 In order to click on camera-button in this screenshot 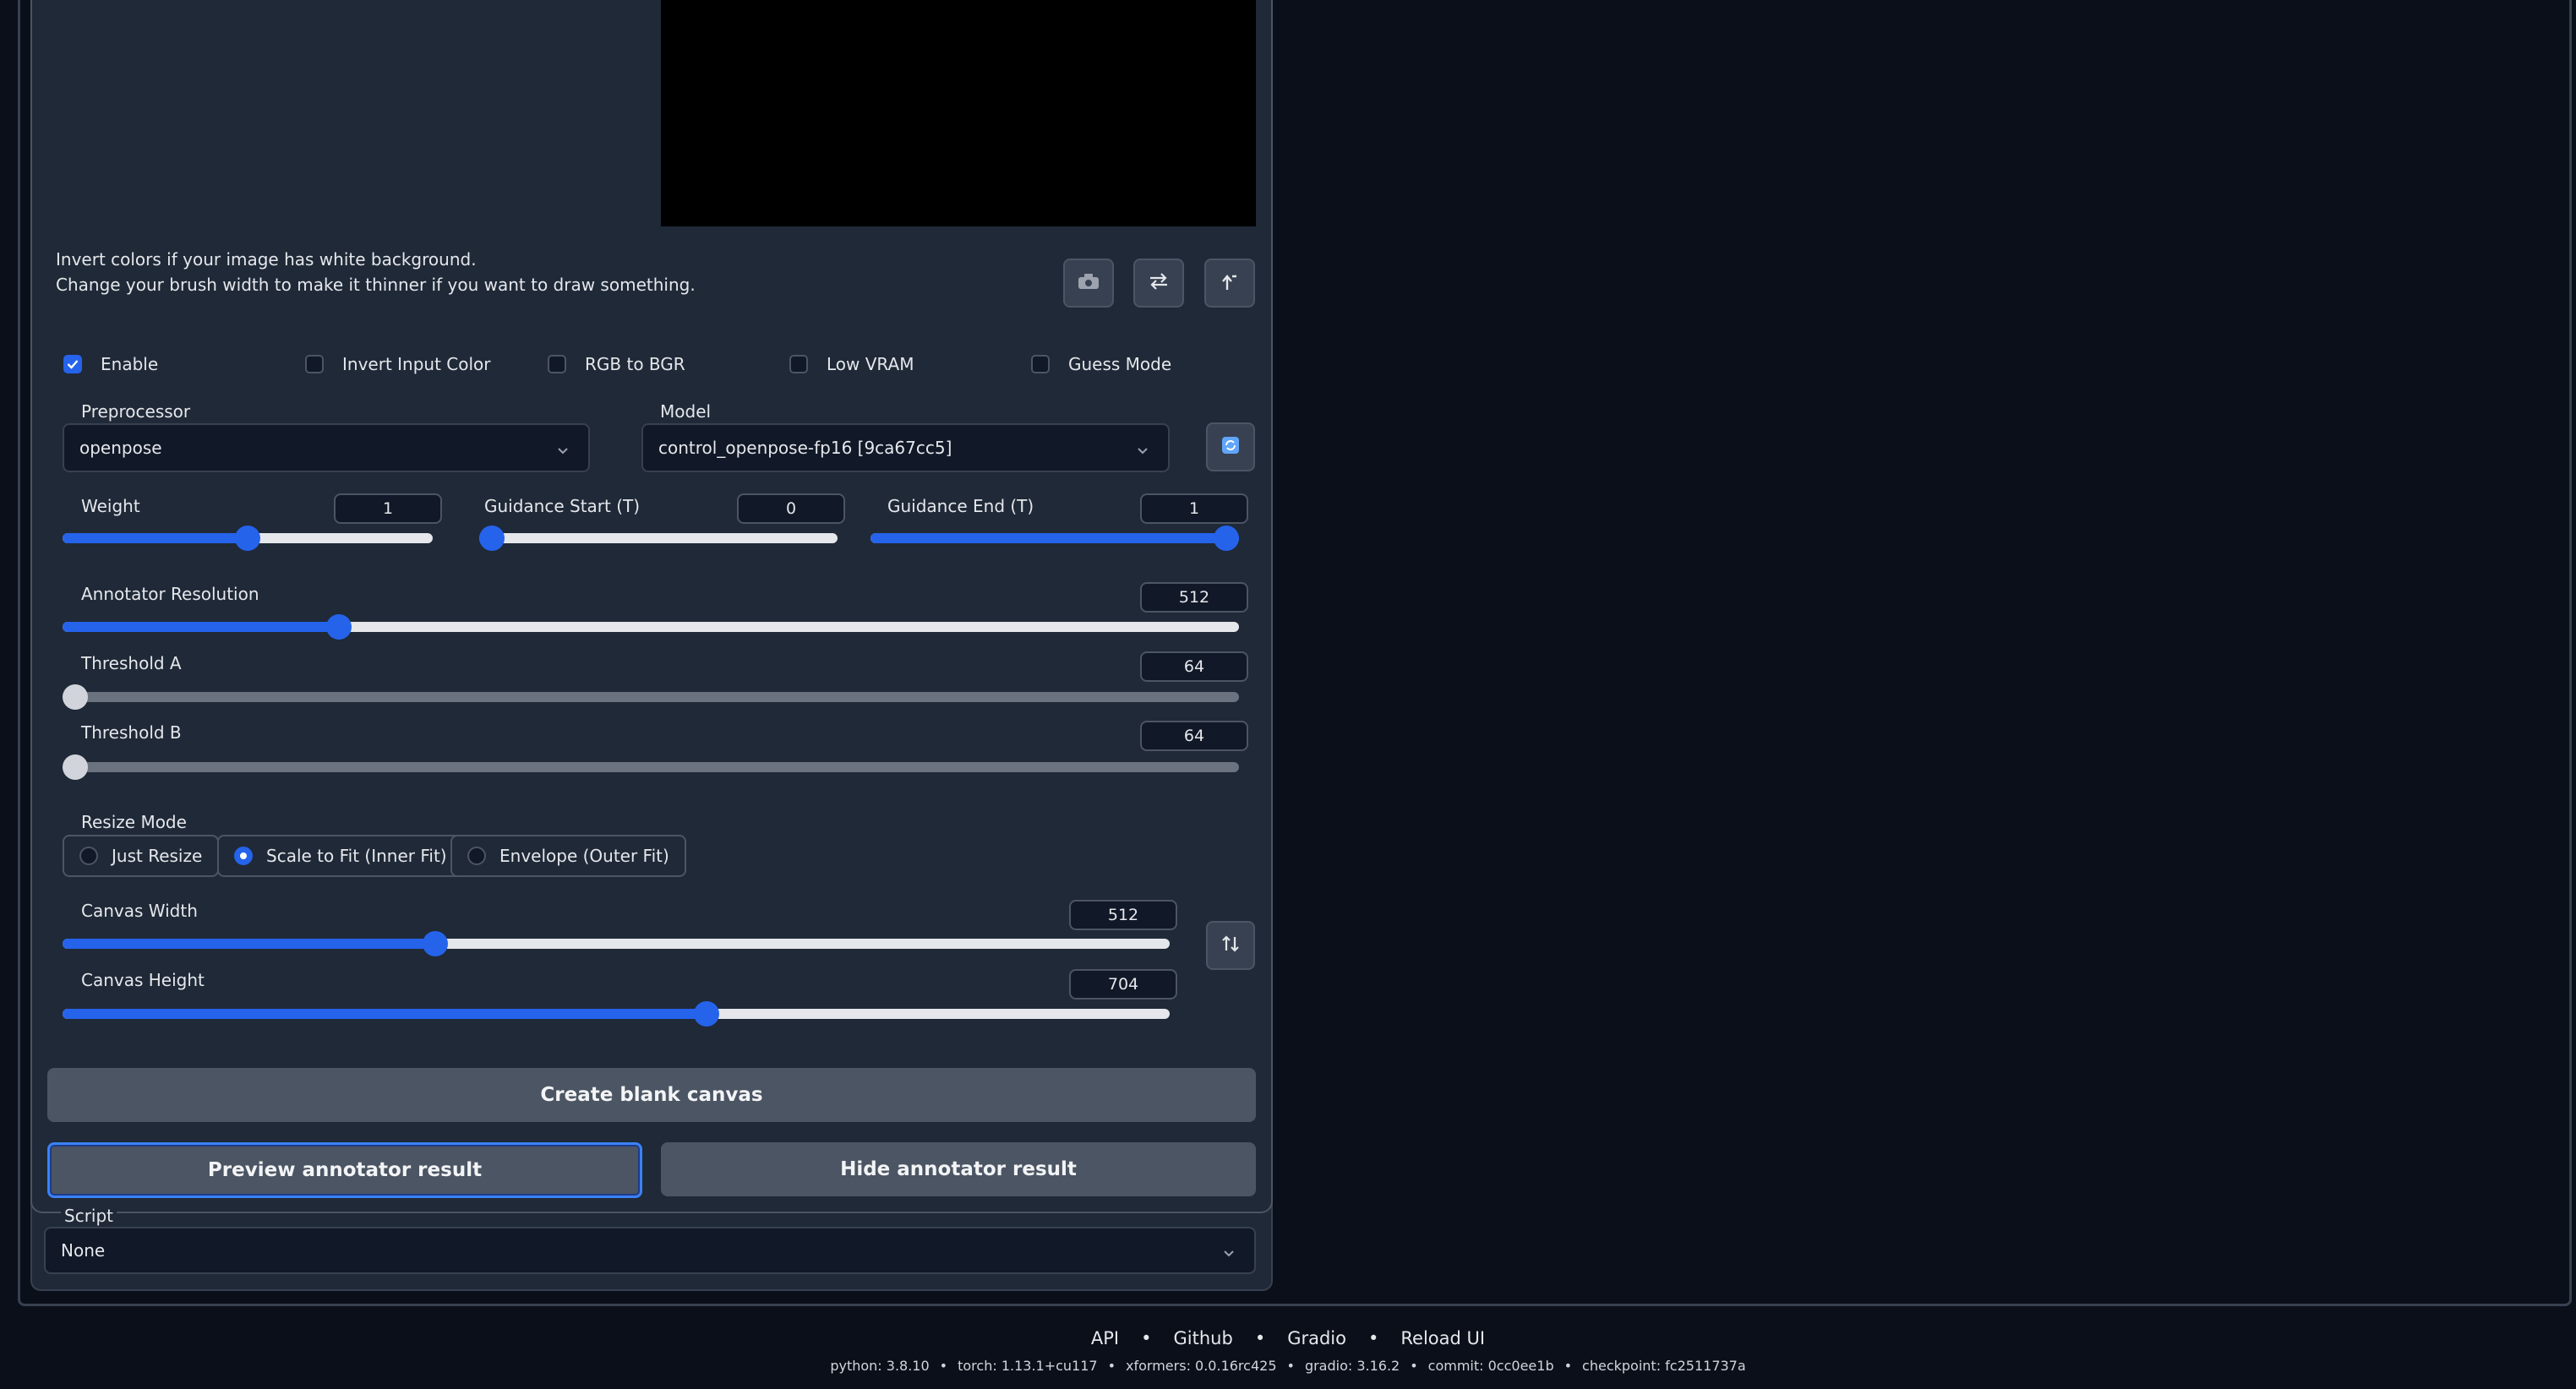, I will do `click(1088, 284)`.